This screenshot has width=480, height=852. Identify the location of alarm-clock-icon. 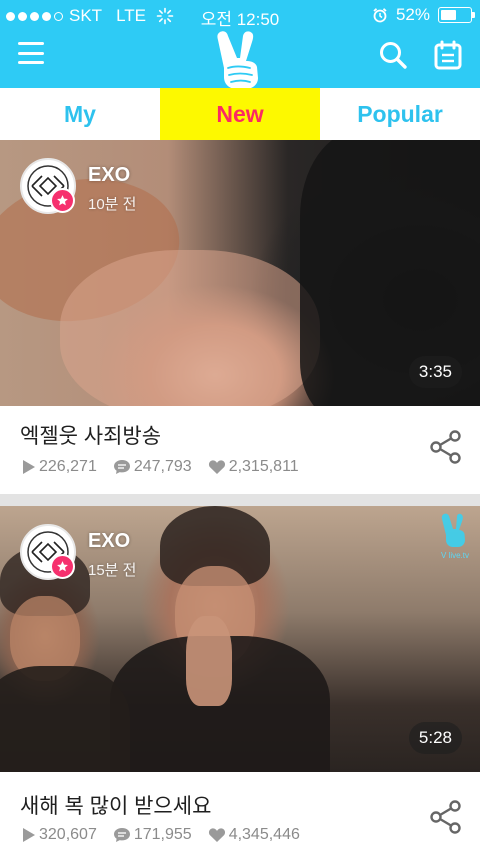
(380, 15).